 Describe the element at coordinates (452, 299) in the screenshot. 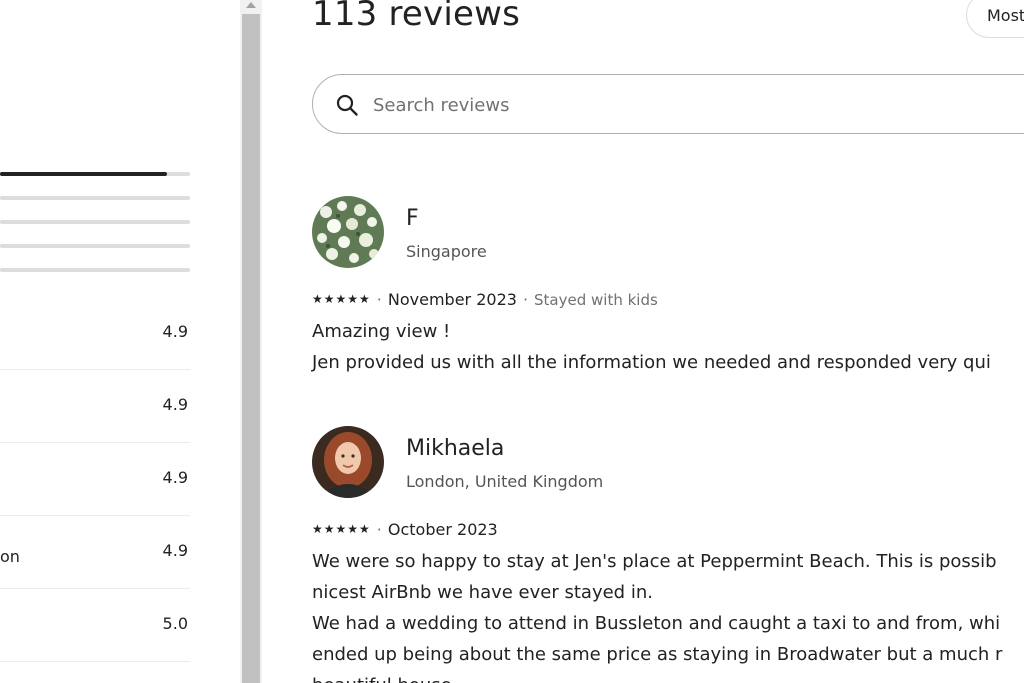

I see `review-date: November 2023` at that location.